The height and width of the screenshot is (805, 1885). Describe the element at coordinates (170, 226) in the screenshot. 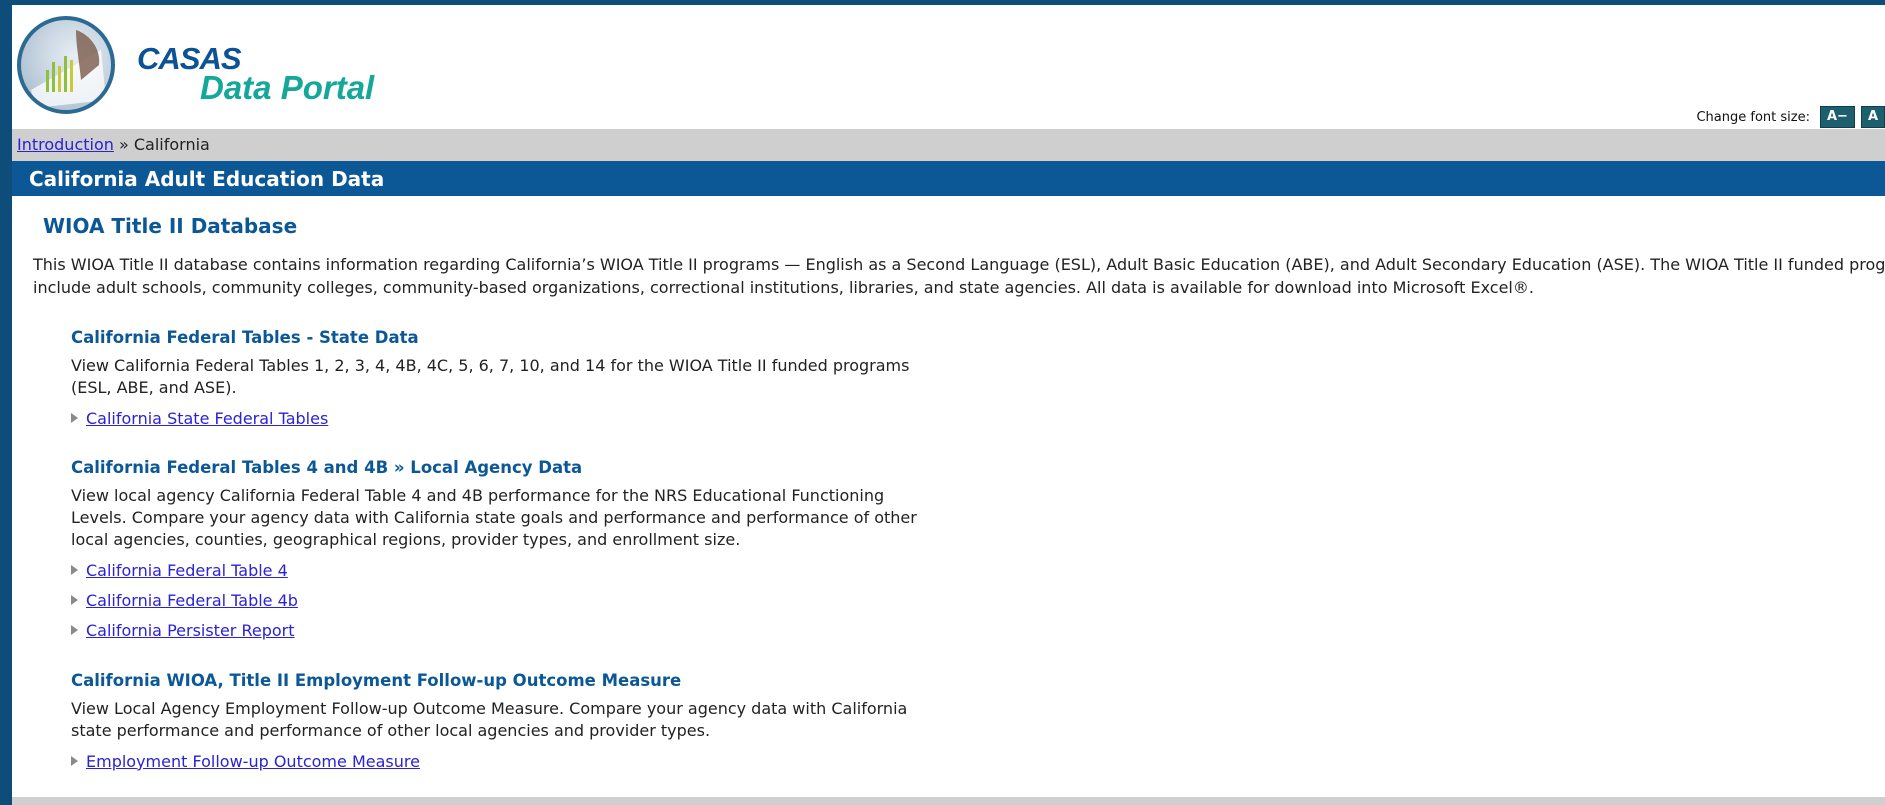

I see `database-heading: WIOA Title II Database` at that location.